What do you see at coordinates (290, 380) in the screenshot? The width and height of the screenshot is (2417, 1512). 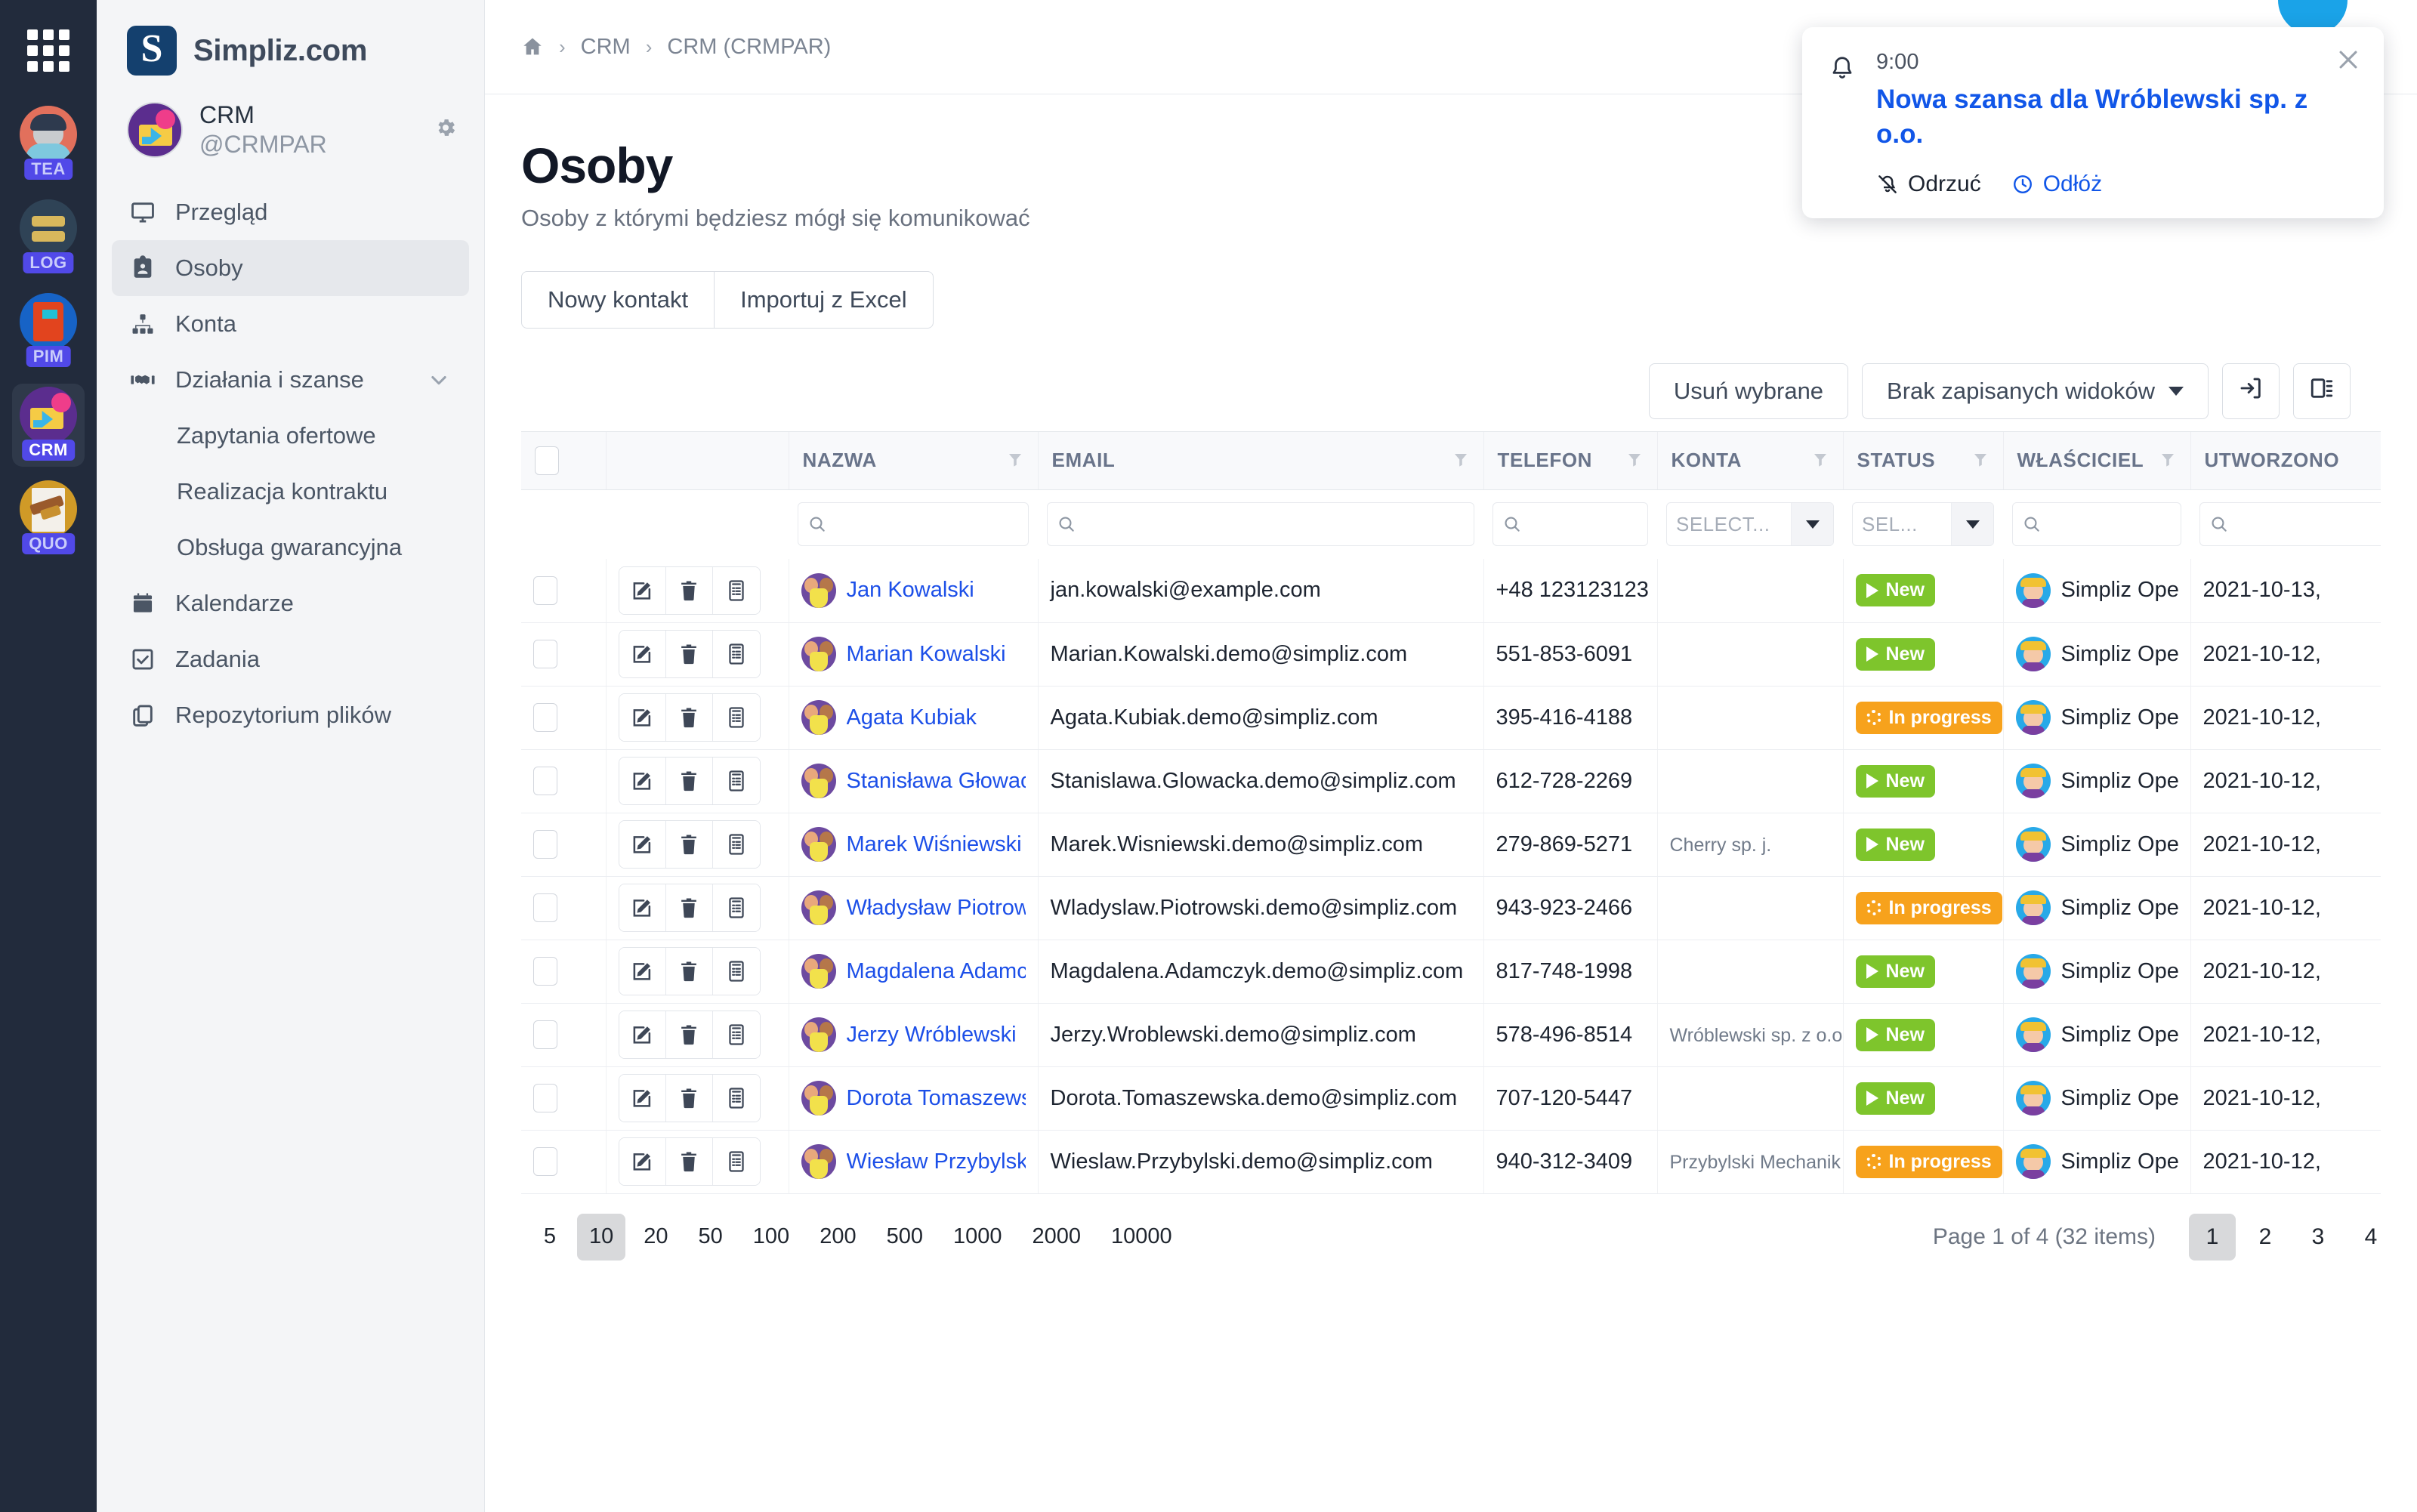 I see `sidebar-item-dzialania-i-szanse: Działania i szanse` at bounding box center [290, 380].